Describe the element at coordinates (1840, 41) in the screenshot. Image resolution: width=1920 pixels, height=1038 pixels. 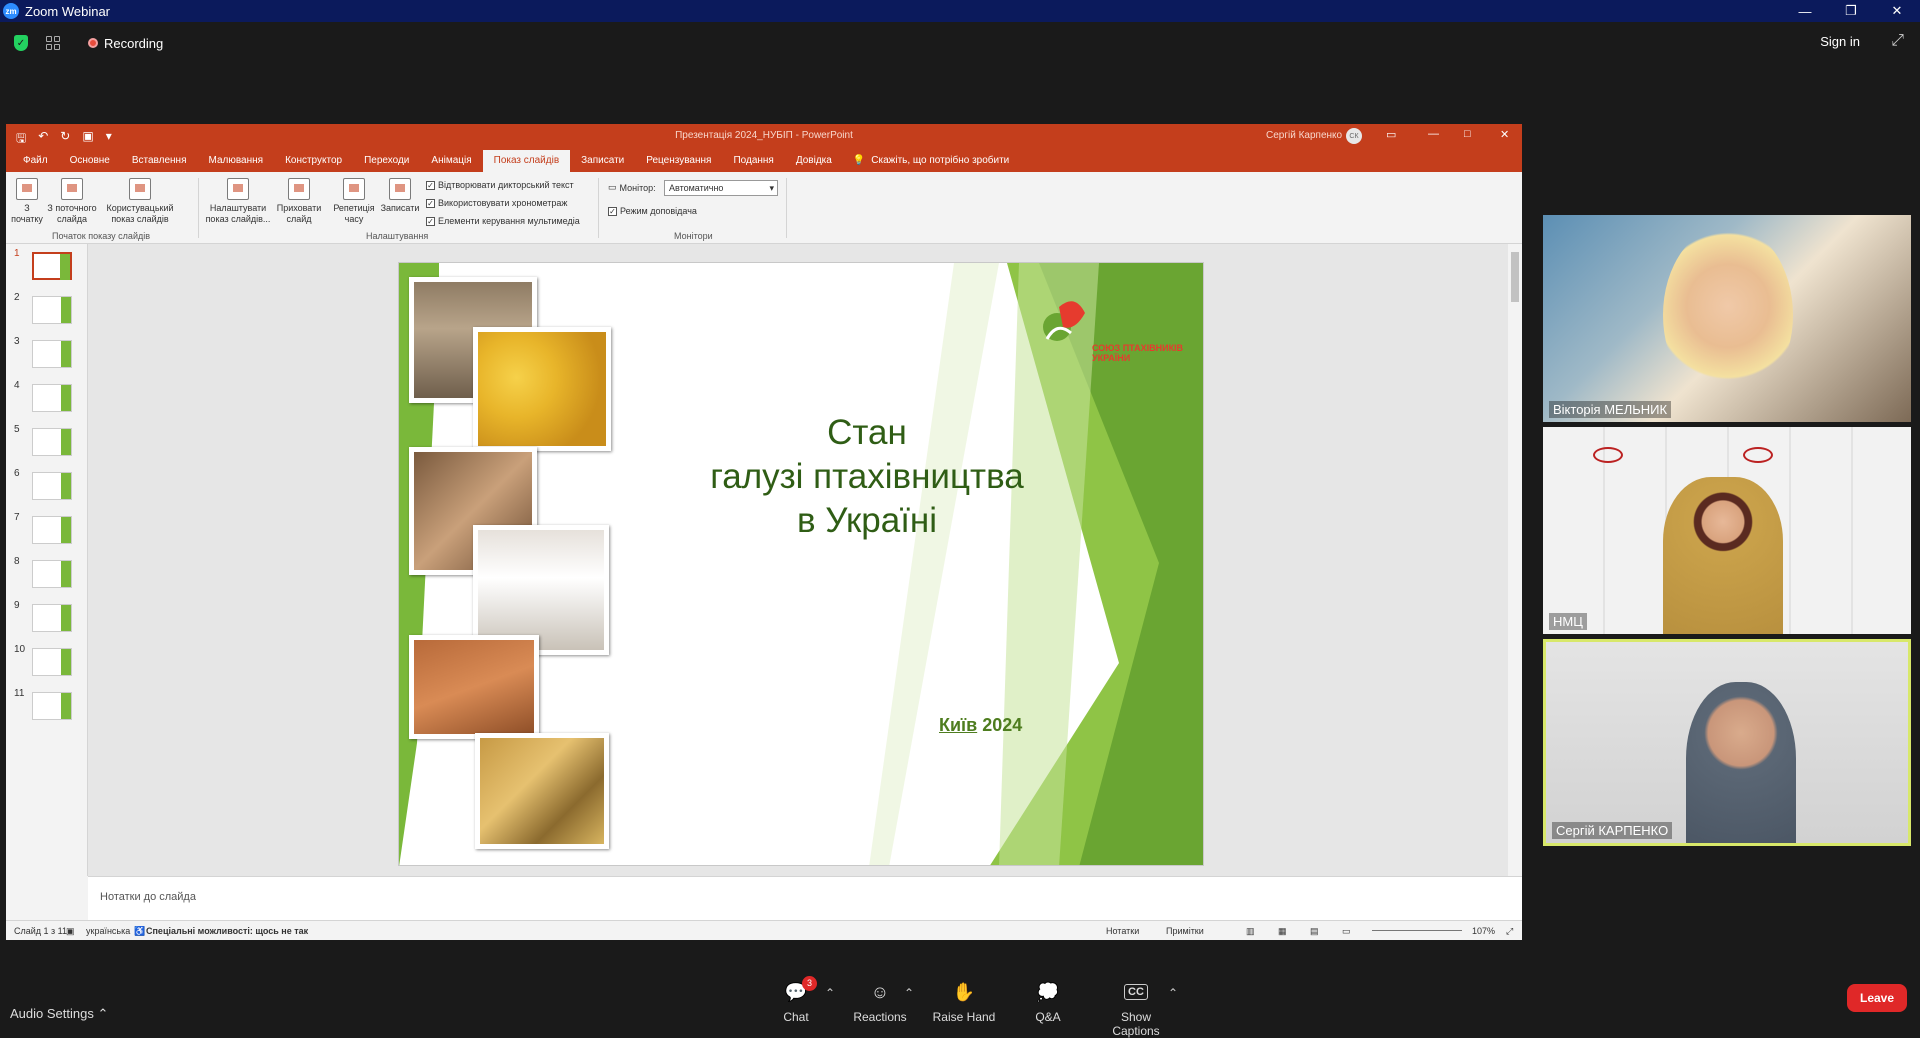
I see `sign-in-button: Sign in` at that location.